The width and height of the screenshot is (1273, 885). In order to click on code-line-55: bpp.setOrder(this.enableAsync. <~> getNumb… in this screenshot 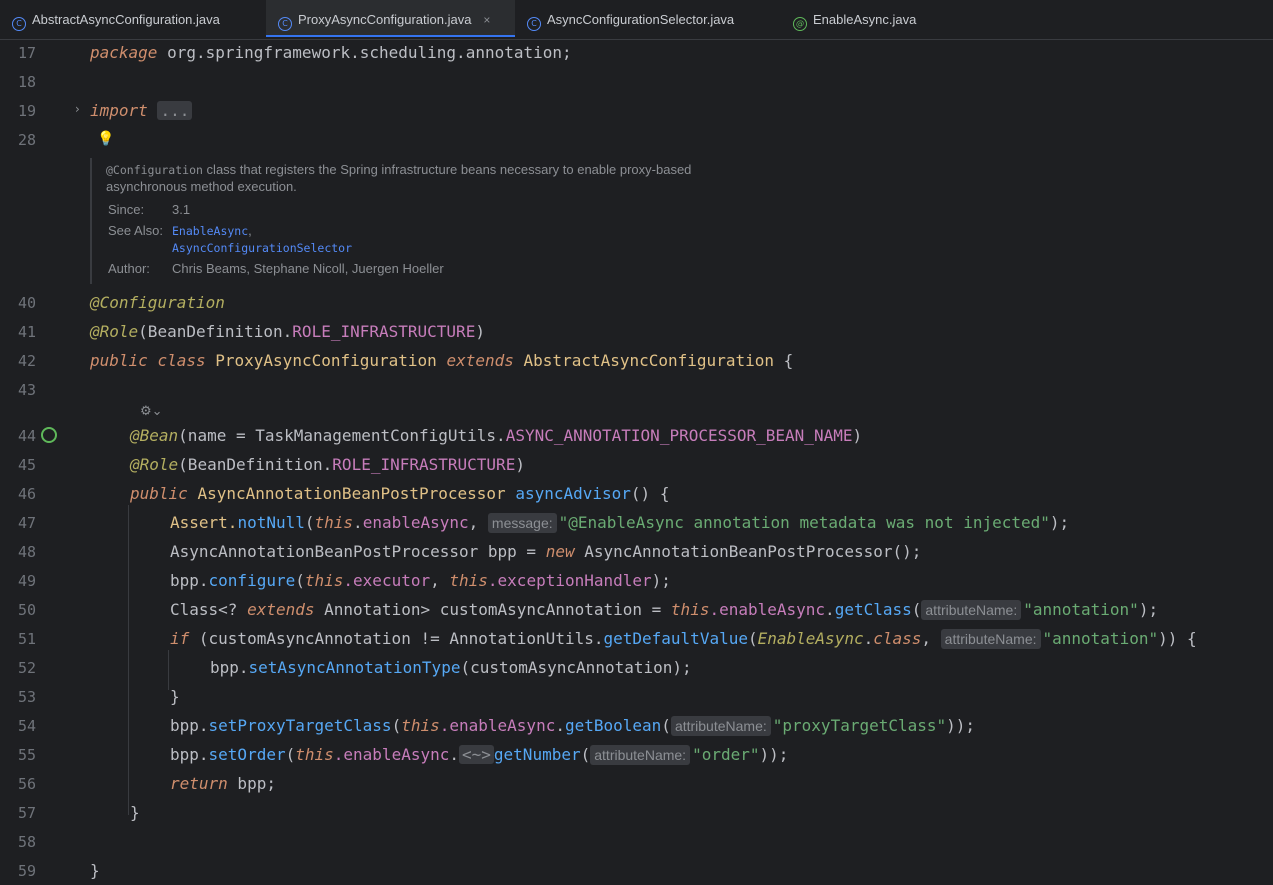, I will do `click(479, 755)`.